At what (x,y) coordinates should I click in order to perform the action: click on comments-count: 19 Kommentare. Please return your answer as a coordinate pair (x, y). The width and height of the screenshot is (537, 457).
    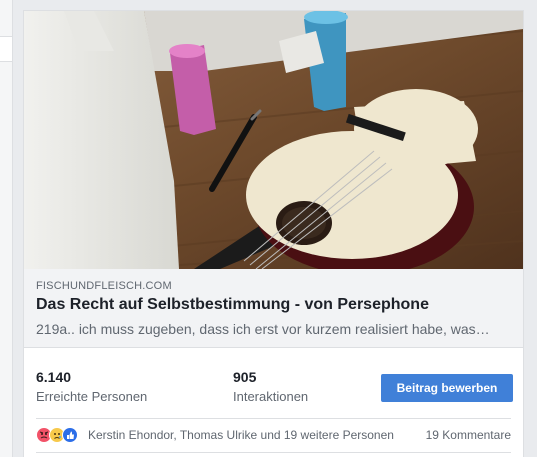
    Looking at the image, I should click on (468, 435).